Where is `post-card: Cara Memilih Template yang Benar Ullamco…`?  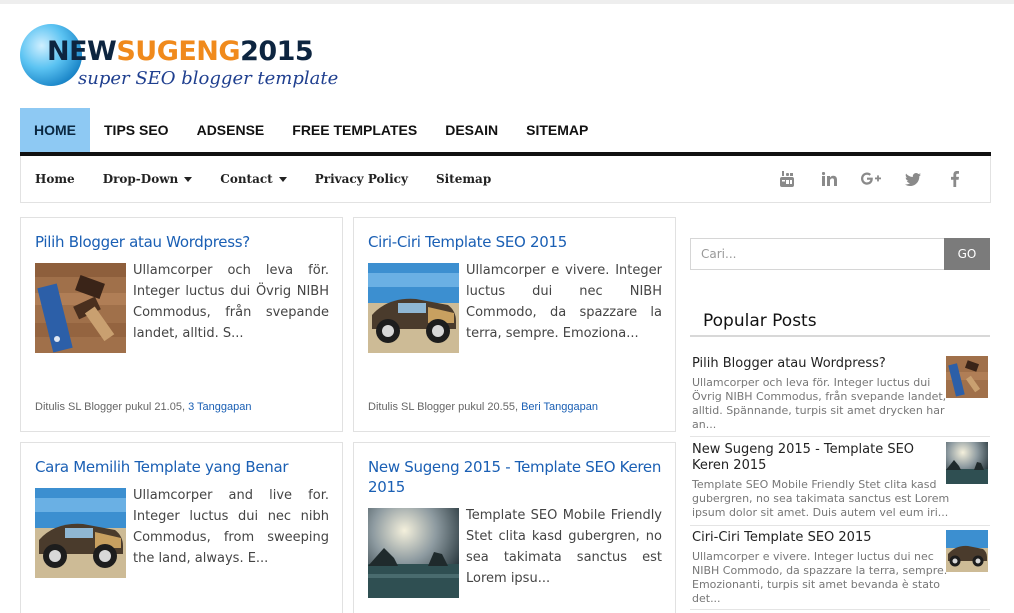 post-card: Cara Memilih Template yang Benar Ullamco… is located at coordinates (181, 527).